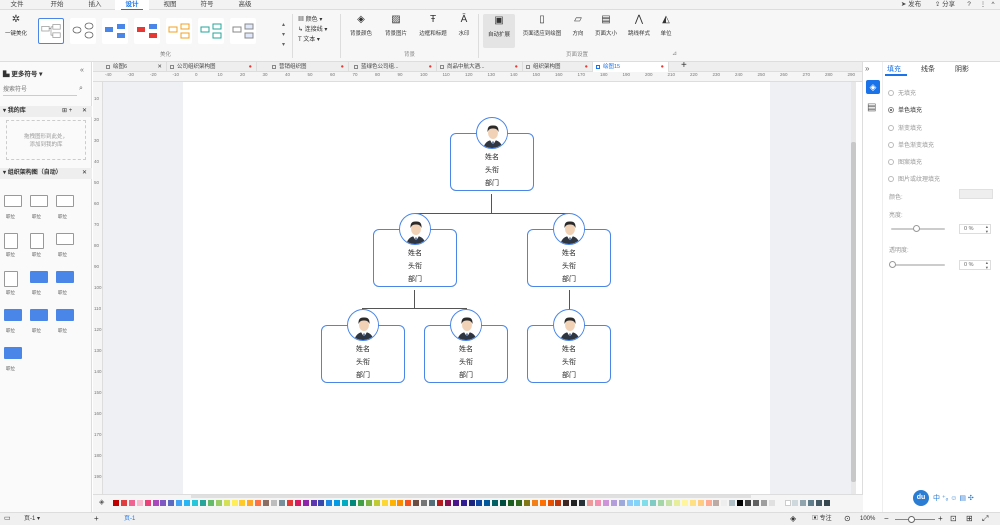 This screenshot has height=525, width=1000. What do you see at coordinates (822, 519) in the screenshot?
I see `focus-button: ▣ 专注` at bounding box center [822, 519].